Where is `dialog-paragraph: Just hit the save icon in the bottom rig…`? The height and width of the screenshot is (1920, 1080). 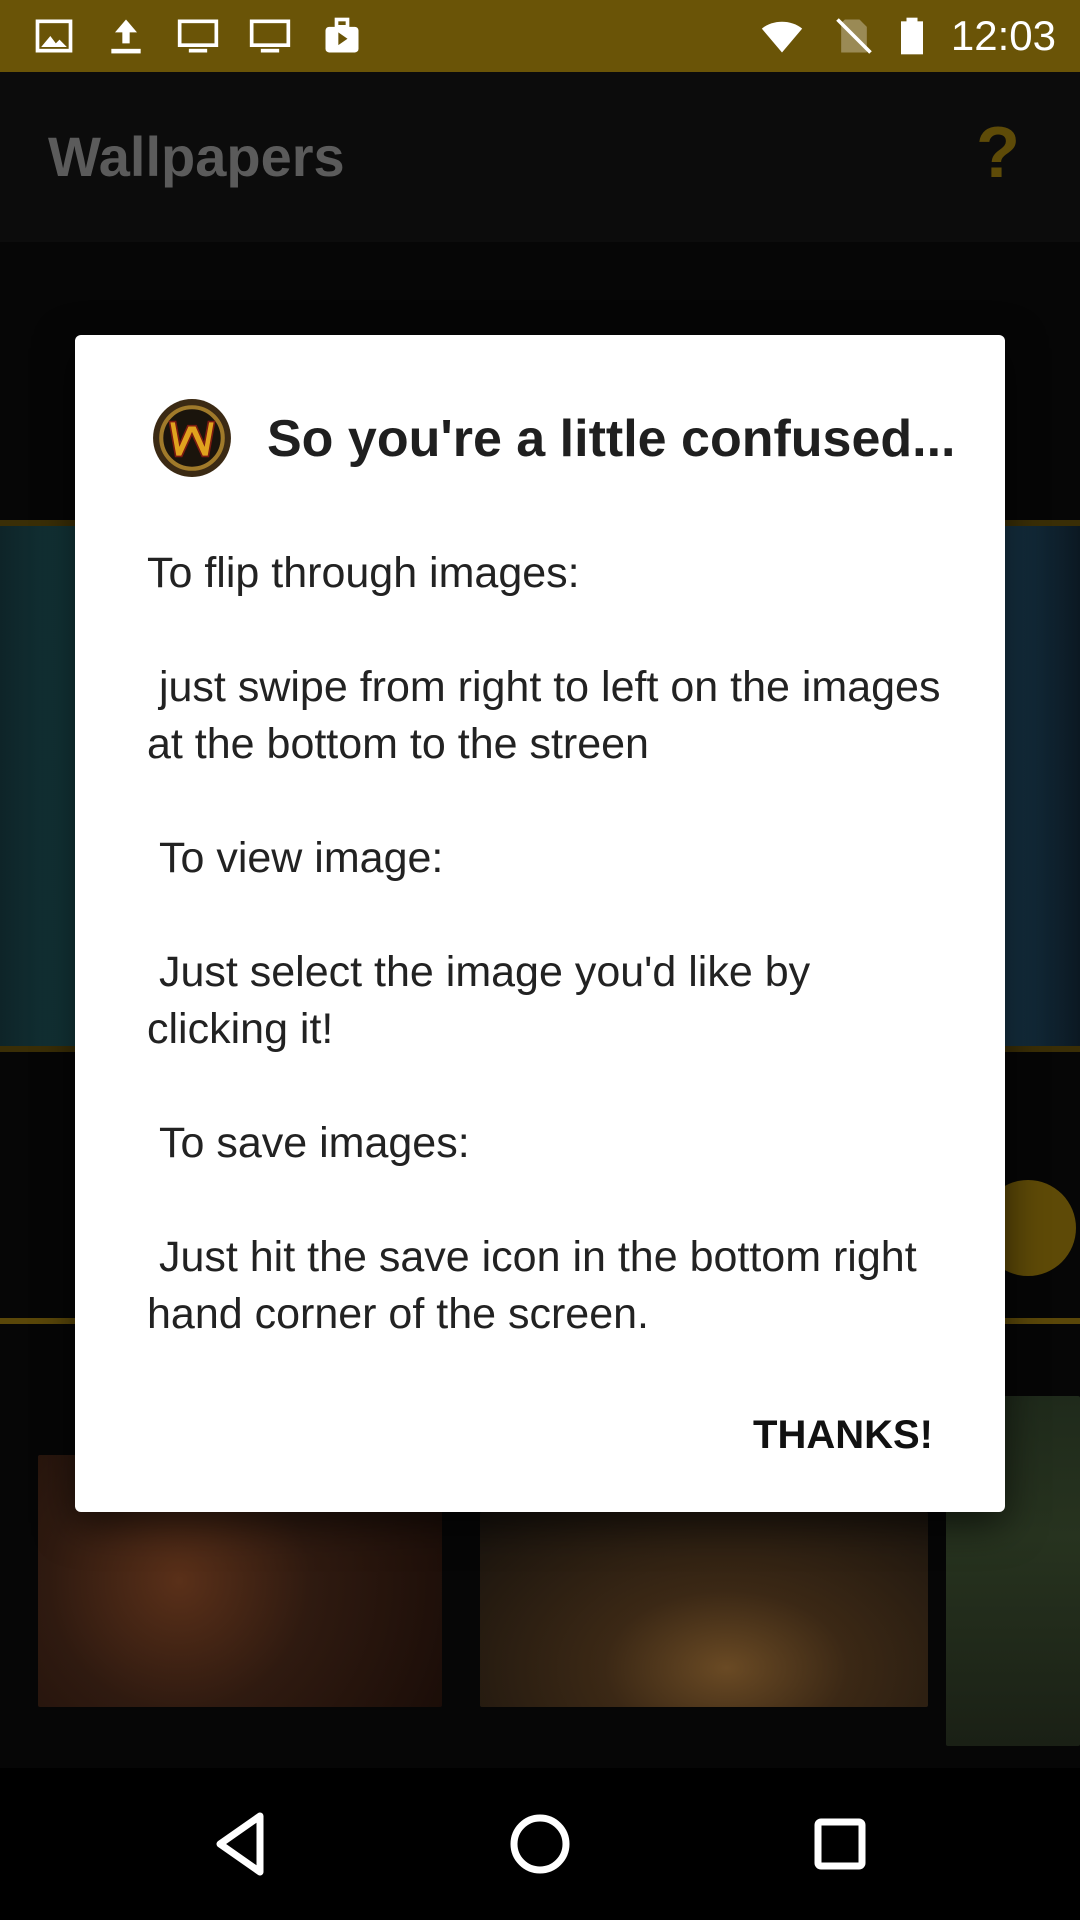
dialog-paragraph: Just hit the save icon in the bottom rig… is located at coordinates (538, 1285).